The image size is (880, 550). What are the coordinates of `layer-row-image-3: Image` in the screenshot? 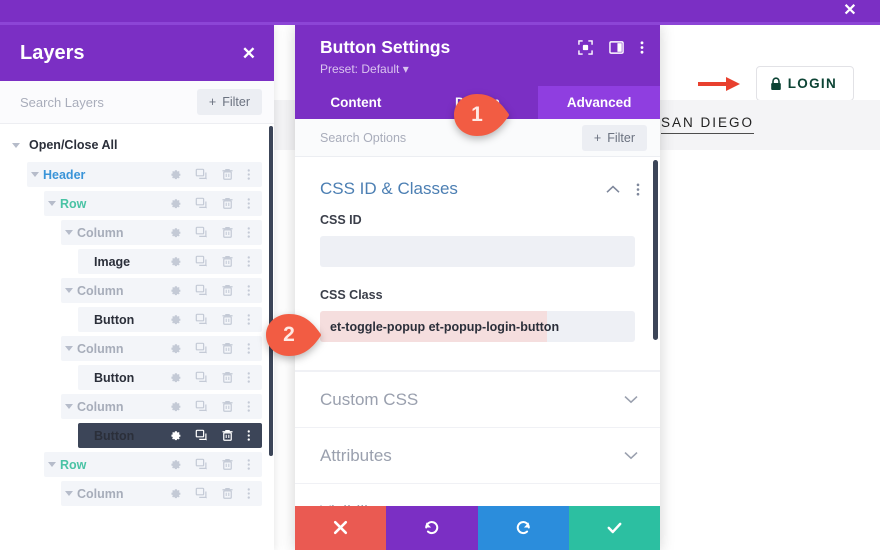 It's located at (170, 261).